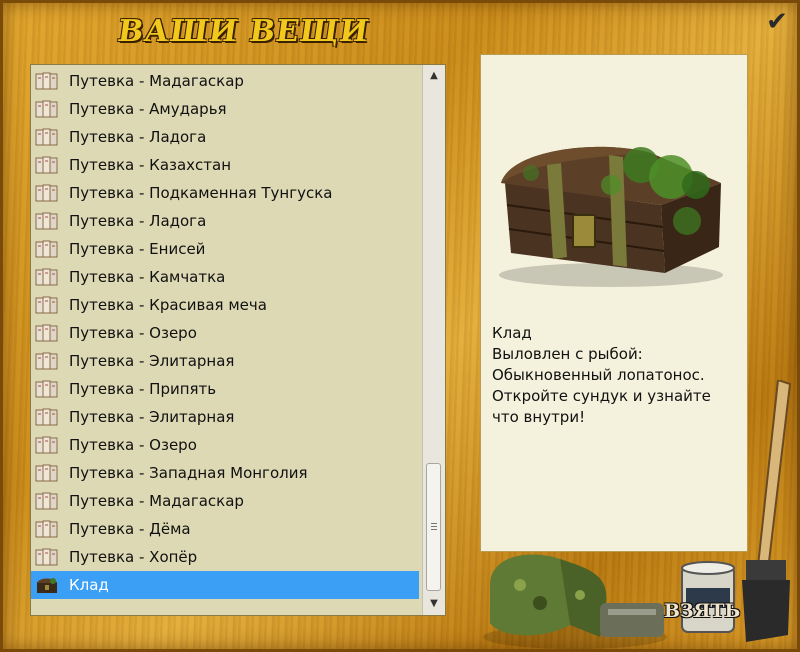 This screenshot has height=652, width=800. Describe the element at coordinates (148, 109) in the screenshot. I see `list-item-label: Путевка - Амударья` at that location.